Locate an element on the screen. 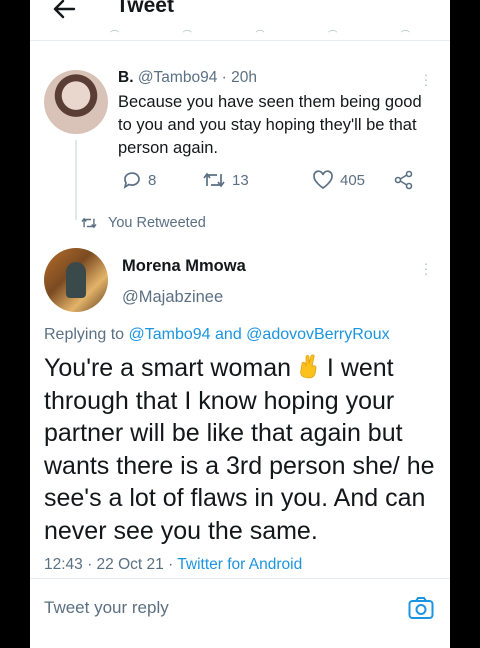 This screenshot has width=480, height=648. camera-icon is located at coordinates (421, 608).